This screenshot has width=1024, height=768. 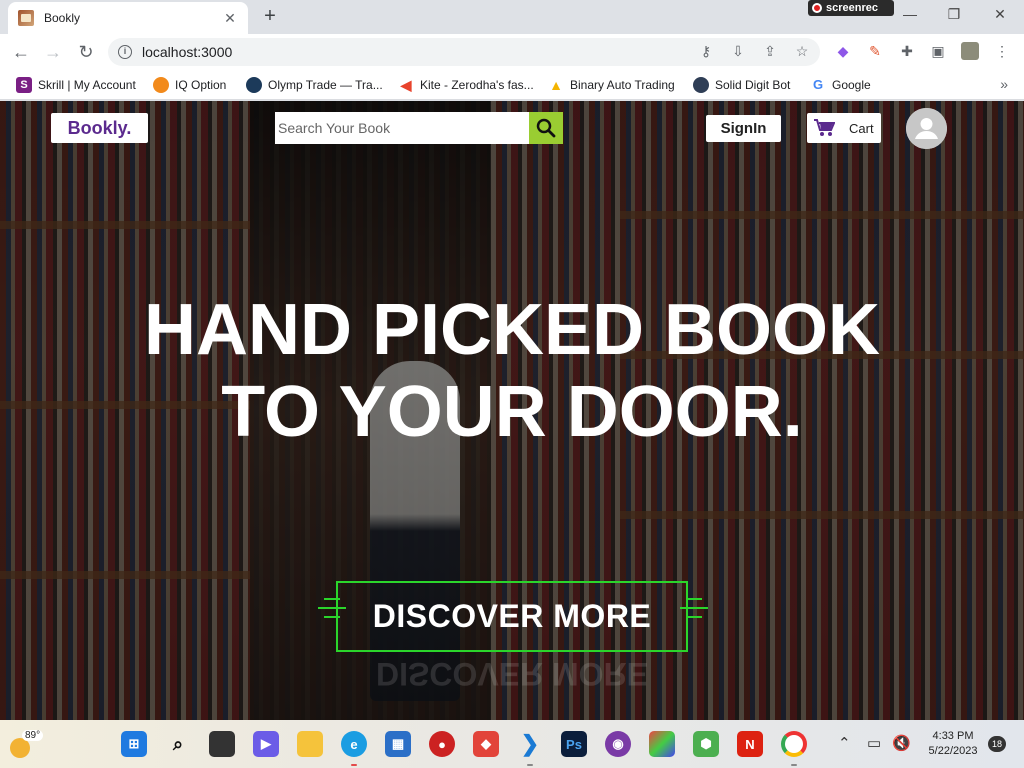 I want to click on solid-digit-bot-icon, so click(x=701, y=85).